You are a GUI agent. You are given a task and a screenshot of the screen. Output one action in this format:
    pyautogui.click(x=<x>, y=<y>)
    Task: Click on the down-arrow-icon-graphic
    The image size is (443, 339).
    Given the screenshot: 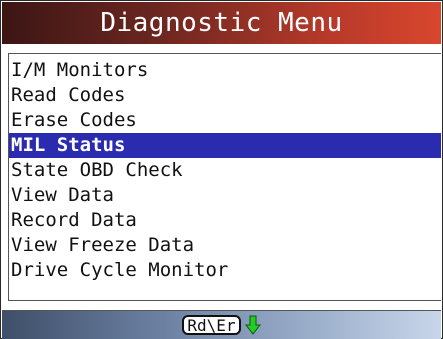 What is the action you would take?
    pyautogui.click(x=252, y=325)
    